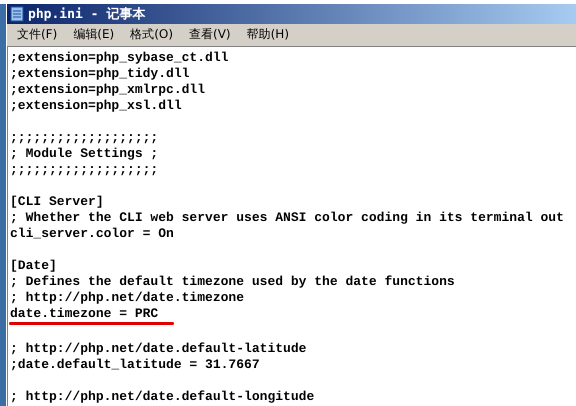  What do you see at coordinates (37, 34) in the screenshot?
I see `menu-item: 文件(F)` at bounding box center [37, 34].